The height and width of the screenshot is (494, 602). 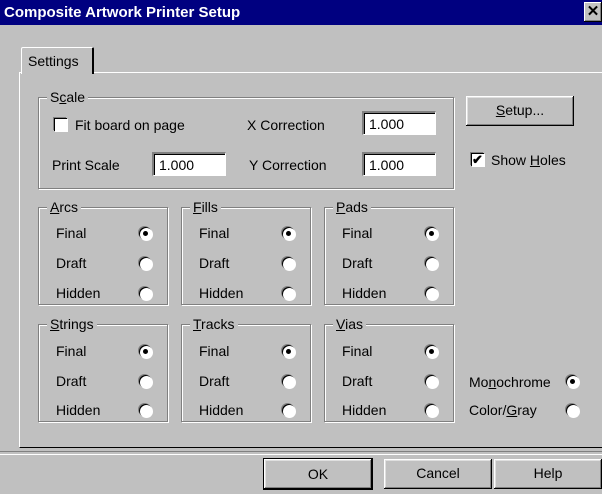 I want to click on vias-hidden-label: Hidden, so click(x=364, y=410).